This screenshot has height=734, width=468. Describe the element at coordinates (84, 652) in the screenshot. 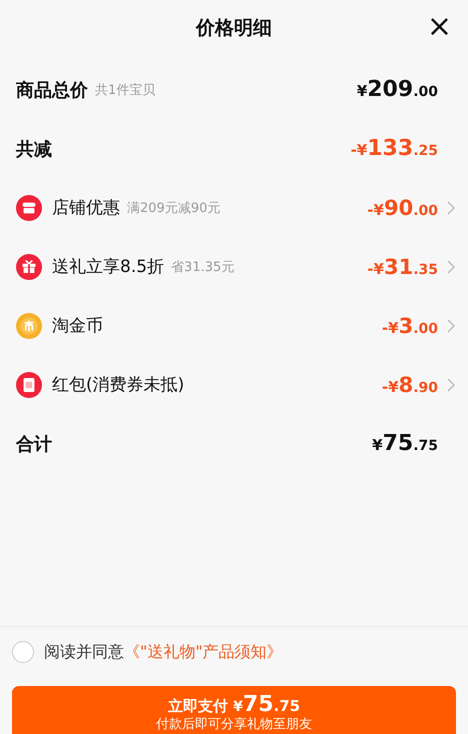

I see `agree-text: 阅读并同意` at that location.